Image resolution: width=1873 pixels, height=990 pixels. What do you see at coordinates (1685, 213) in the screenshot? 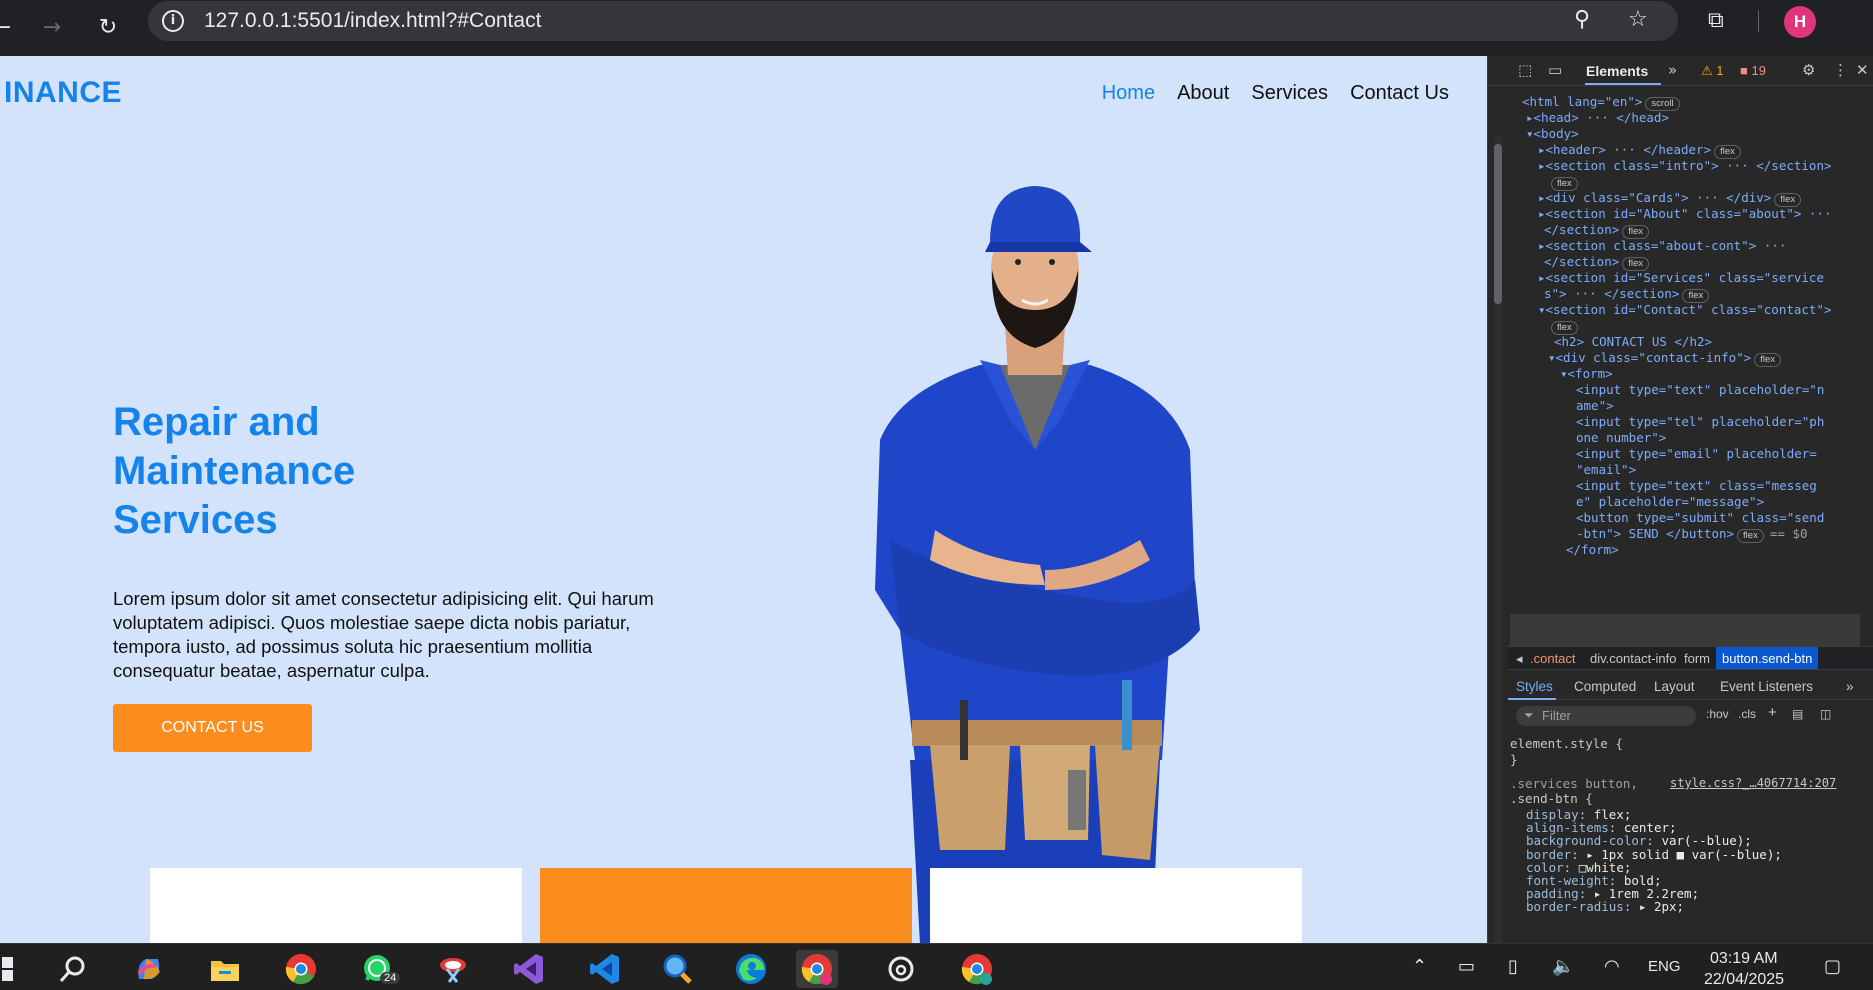
I see `dom-node-text: ▸<section id="About" class="about"> ···` at bounding box center [1685, 213].